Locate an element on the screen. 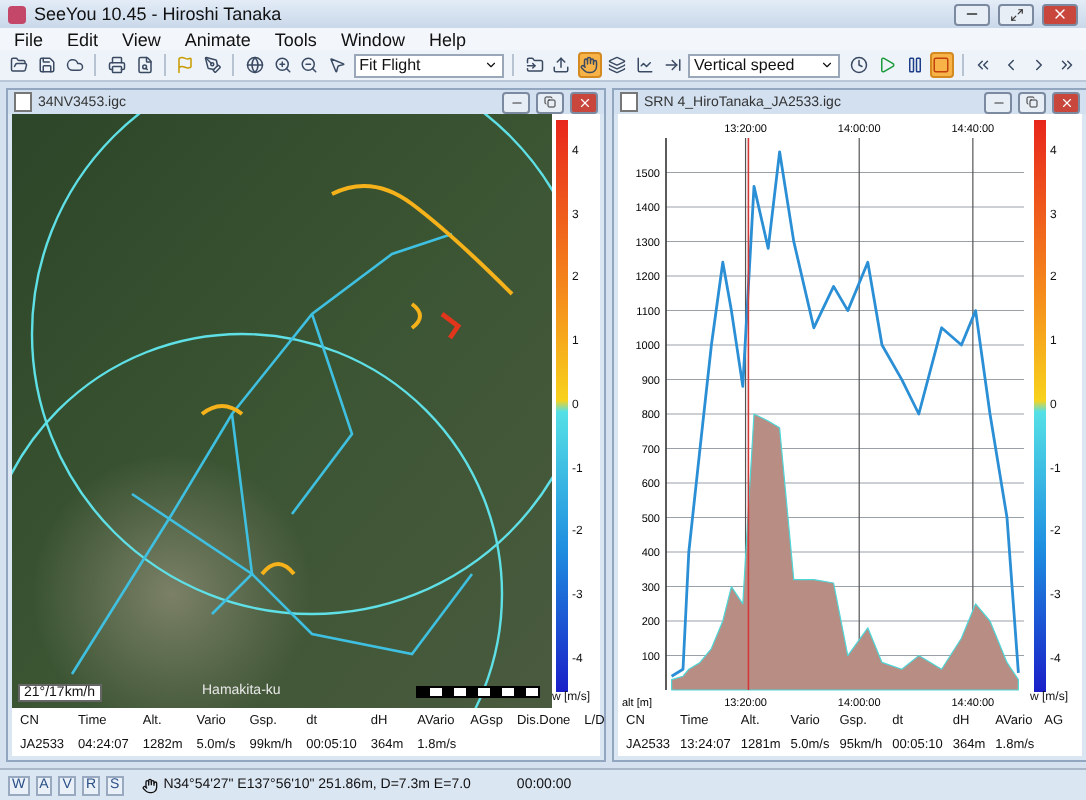 The image size is (1086, 800). menu-item: Tools is located at coordinates (295, 39).